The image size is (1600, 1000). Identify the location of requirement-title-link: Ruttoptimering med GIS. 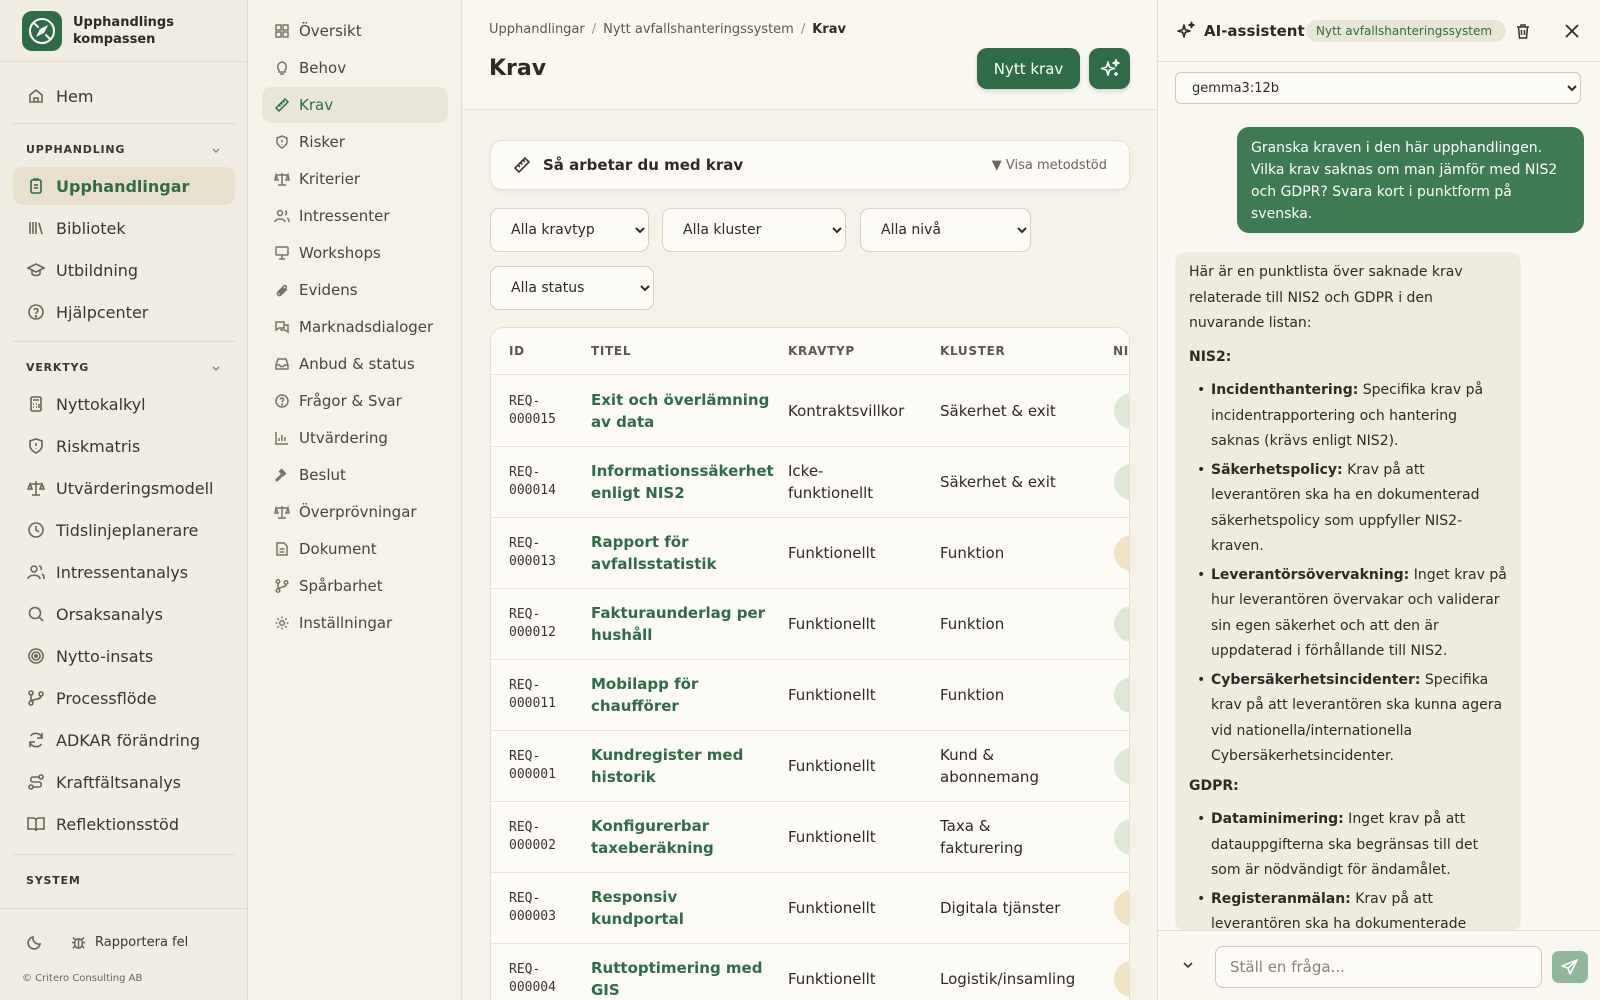
(681, 978).